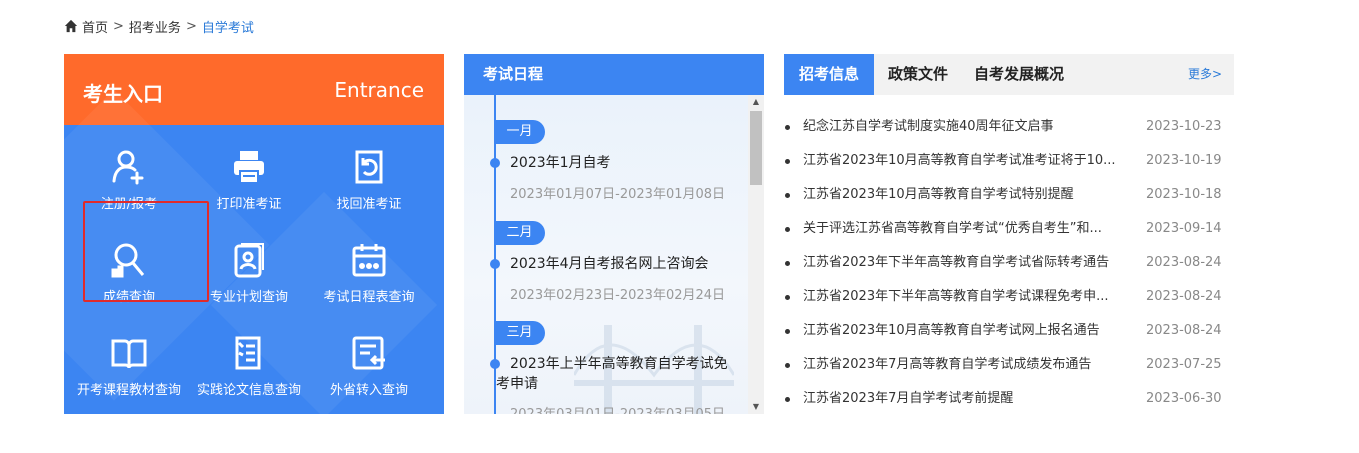 The image size is (1359, 453). Describe the element at coordinates (369, 187) in the screenshot. I see `entrance-item-retrieve-ticket: 找回准考证` at that location.